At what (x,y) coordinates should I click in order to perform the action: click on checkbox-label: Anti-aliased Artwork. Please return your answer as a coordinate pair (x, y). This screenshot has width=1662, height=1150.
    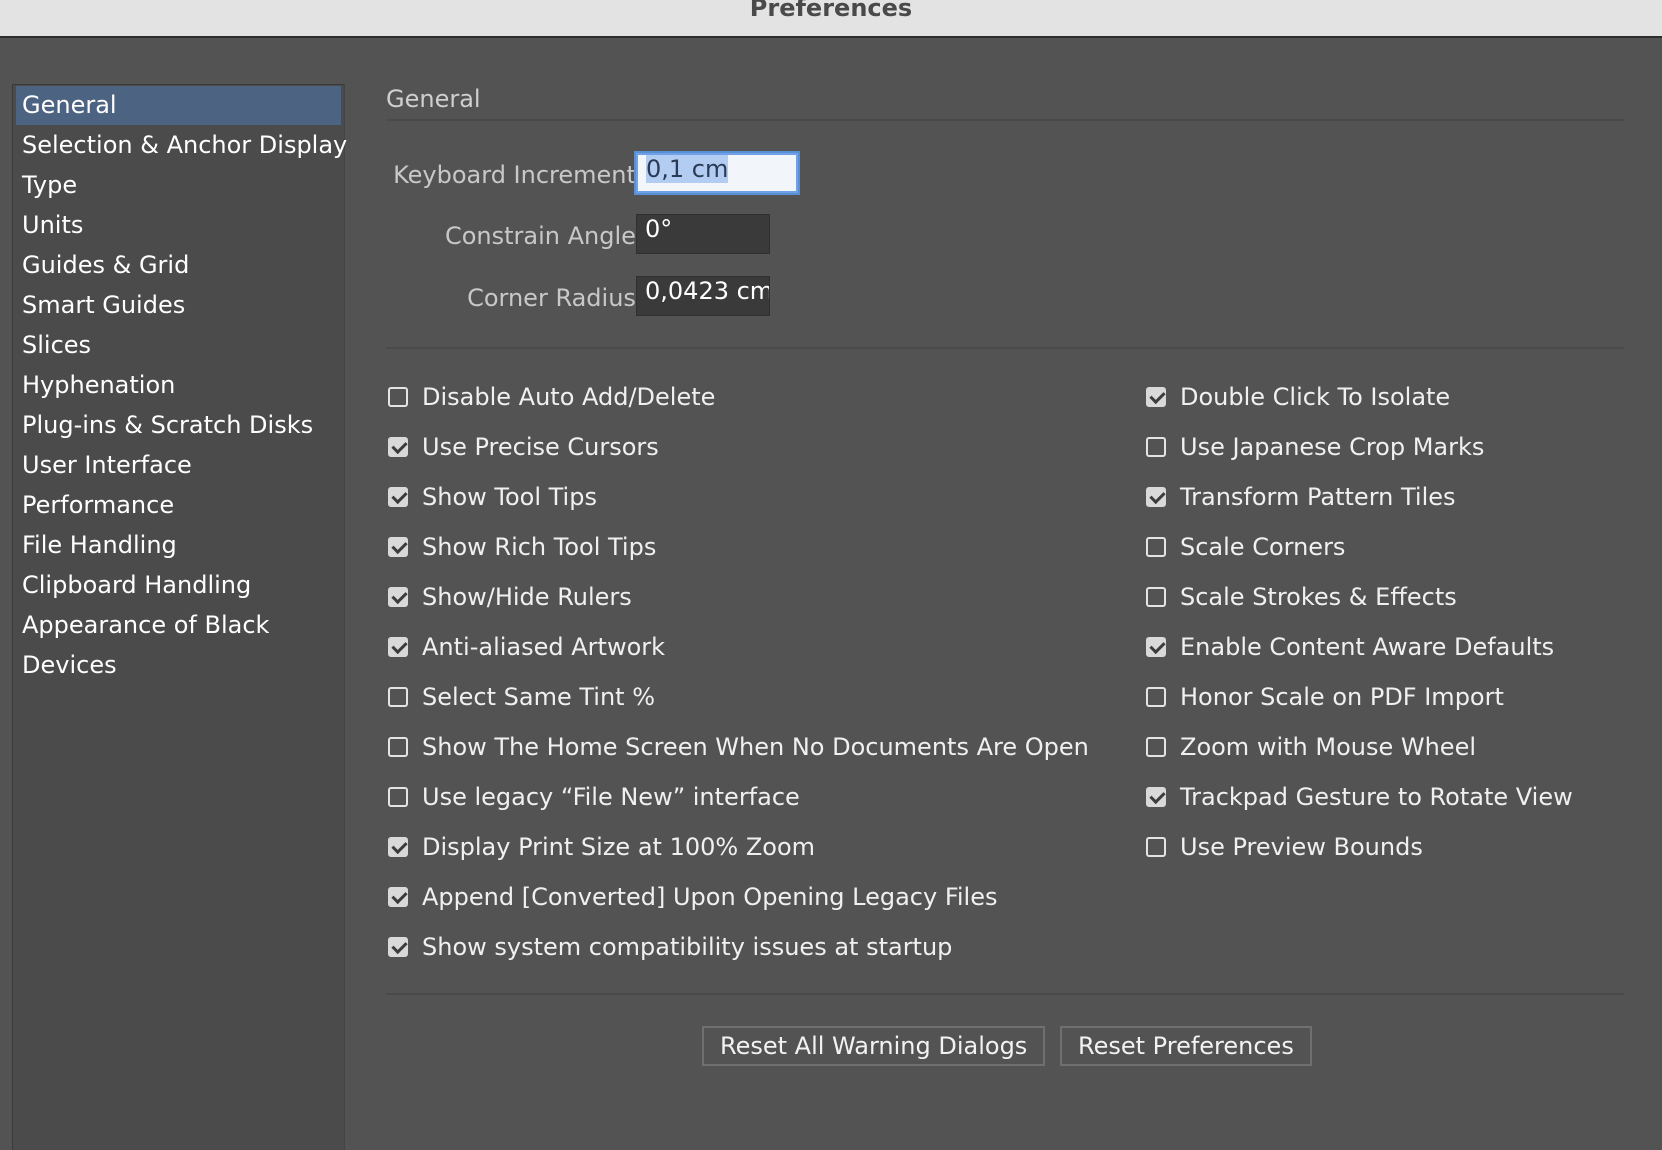
    Looking at the image, I should click on (544, 647).